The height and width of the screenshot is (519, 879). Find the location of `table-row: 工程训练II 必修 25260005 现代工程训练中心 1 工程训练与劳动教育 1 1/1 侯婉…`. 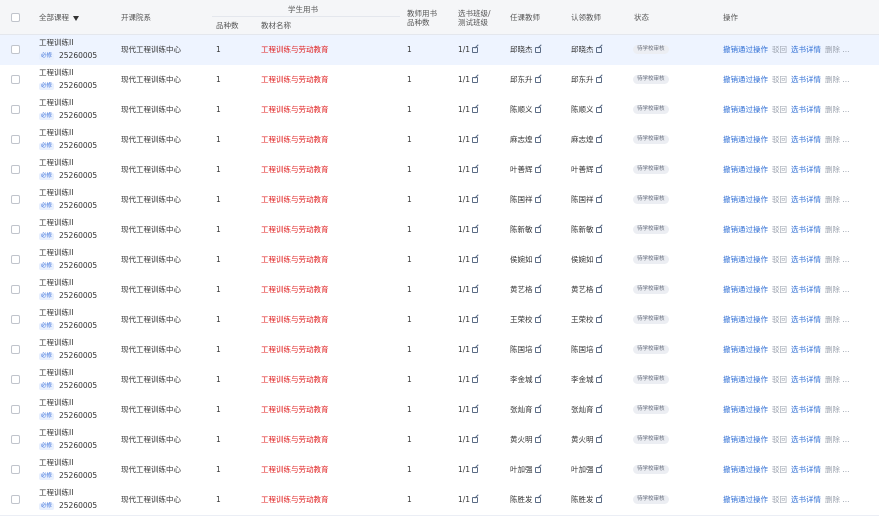

table-row: 工程训练II 必修 25260005 现代工程训练中心 1 工程训练与劳动教育 1 1/1 侯婉… is located at coordinates (439, 260).